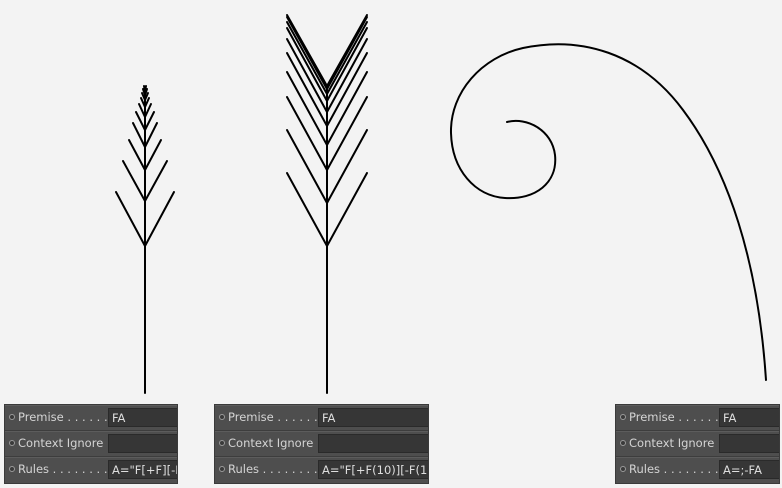 The height and width of the screenshot is (488, 782). I want to click on rules-field: A="F[+F(10)][-F(10)]A, so click(373, 469).